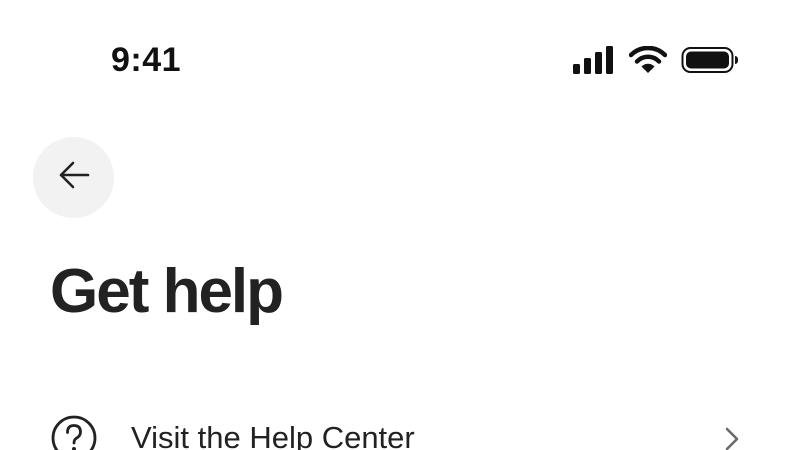 The height and width of the screenshot is (450, 800). Describe the element at coordinates (732, 437) in the screenshot. I see `chevron-right-icon` at that location.